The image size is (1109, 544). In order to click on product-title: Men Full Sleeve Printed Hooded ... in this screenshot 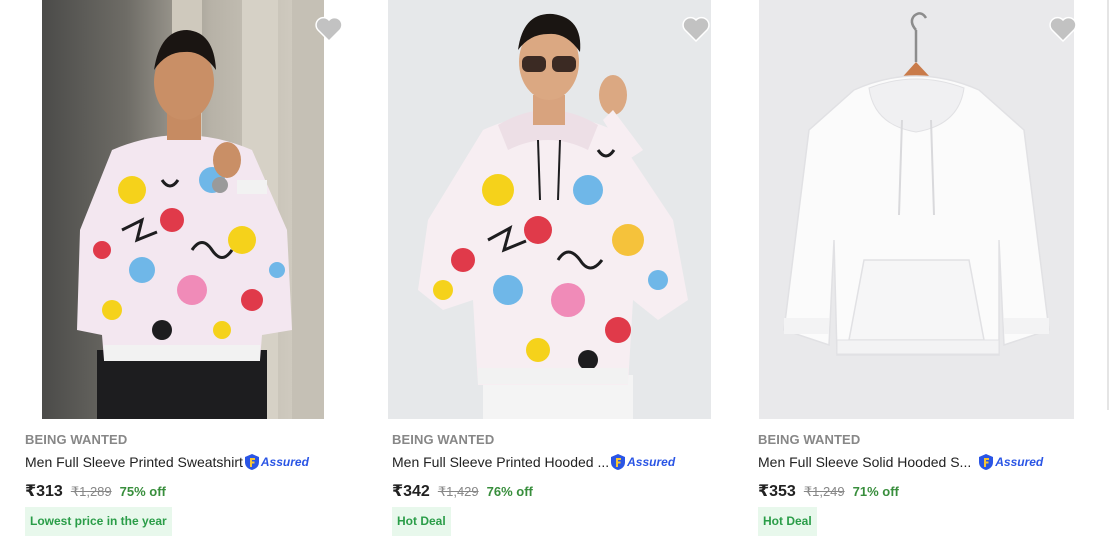, I will do `click(500, 462)`.